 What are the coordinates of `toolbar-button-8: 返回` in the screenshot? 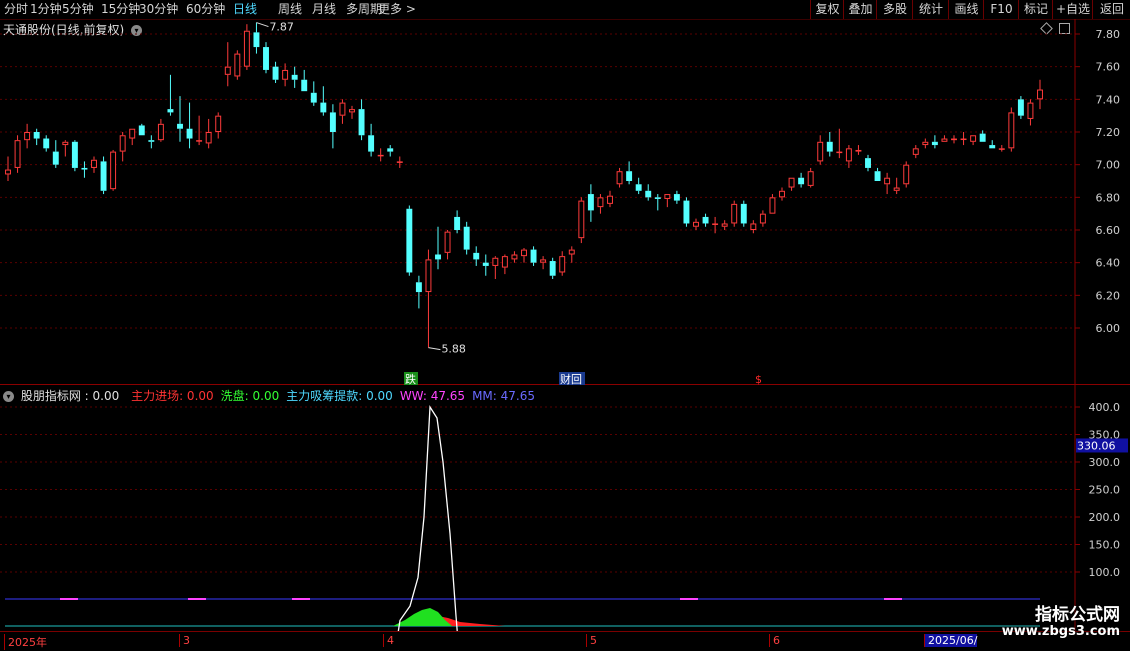 It's located at (1111, 9).